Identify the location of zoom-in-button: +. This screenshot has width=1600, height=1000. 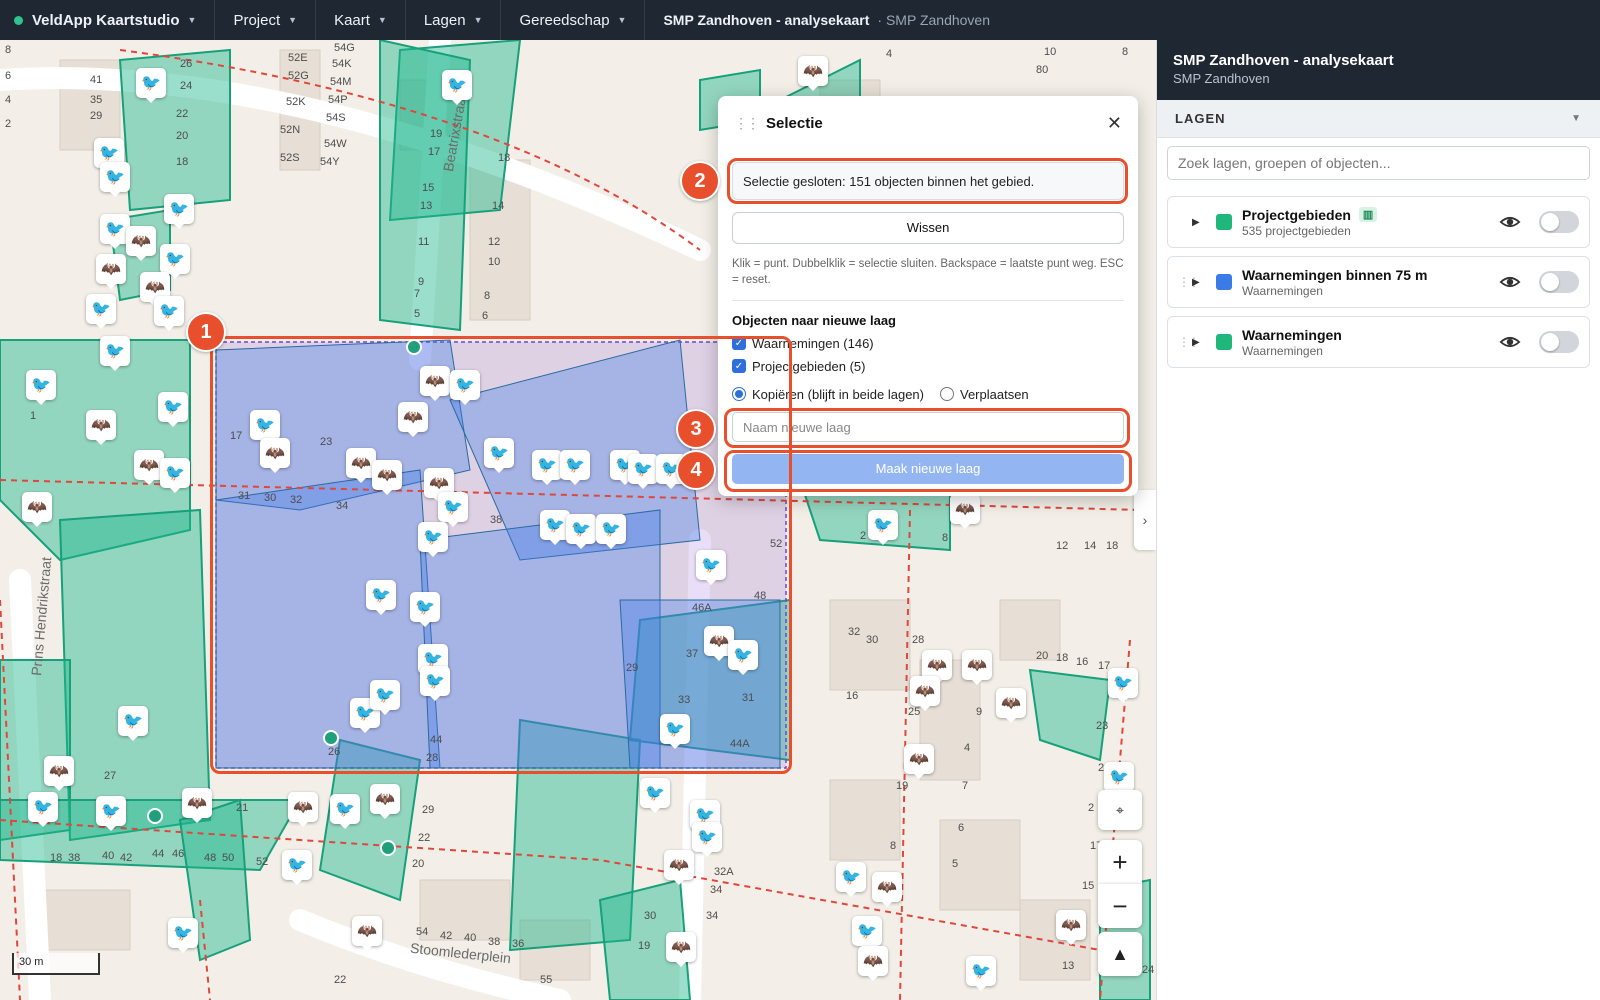
(1120, 862).